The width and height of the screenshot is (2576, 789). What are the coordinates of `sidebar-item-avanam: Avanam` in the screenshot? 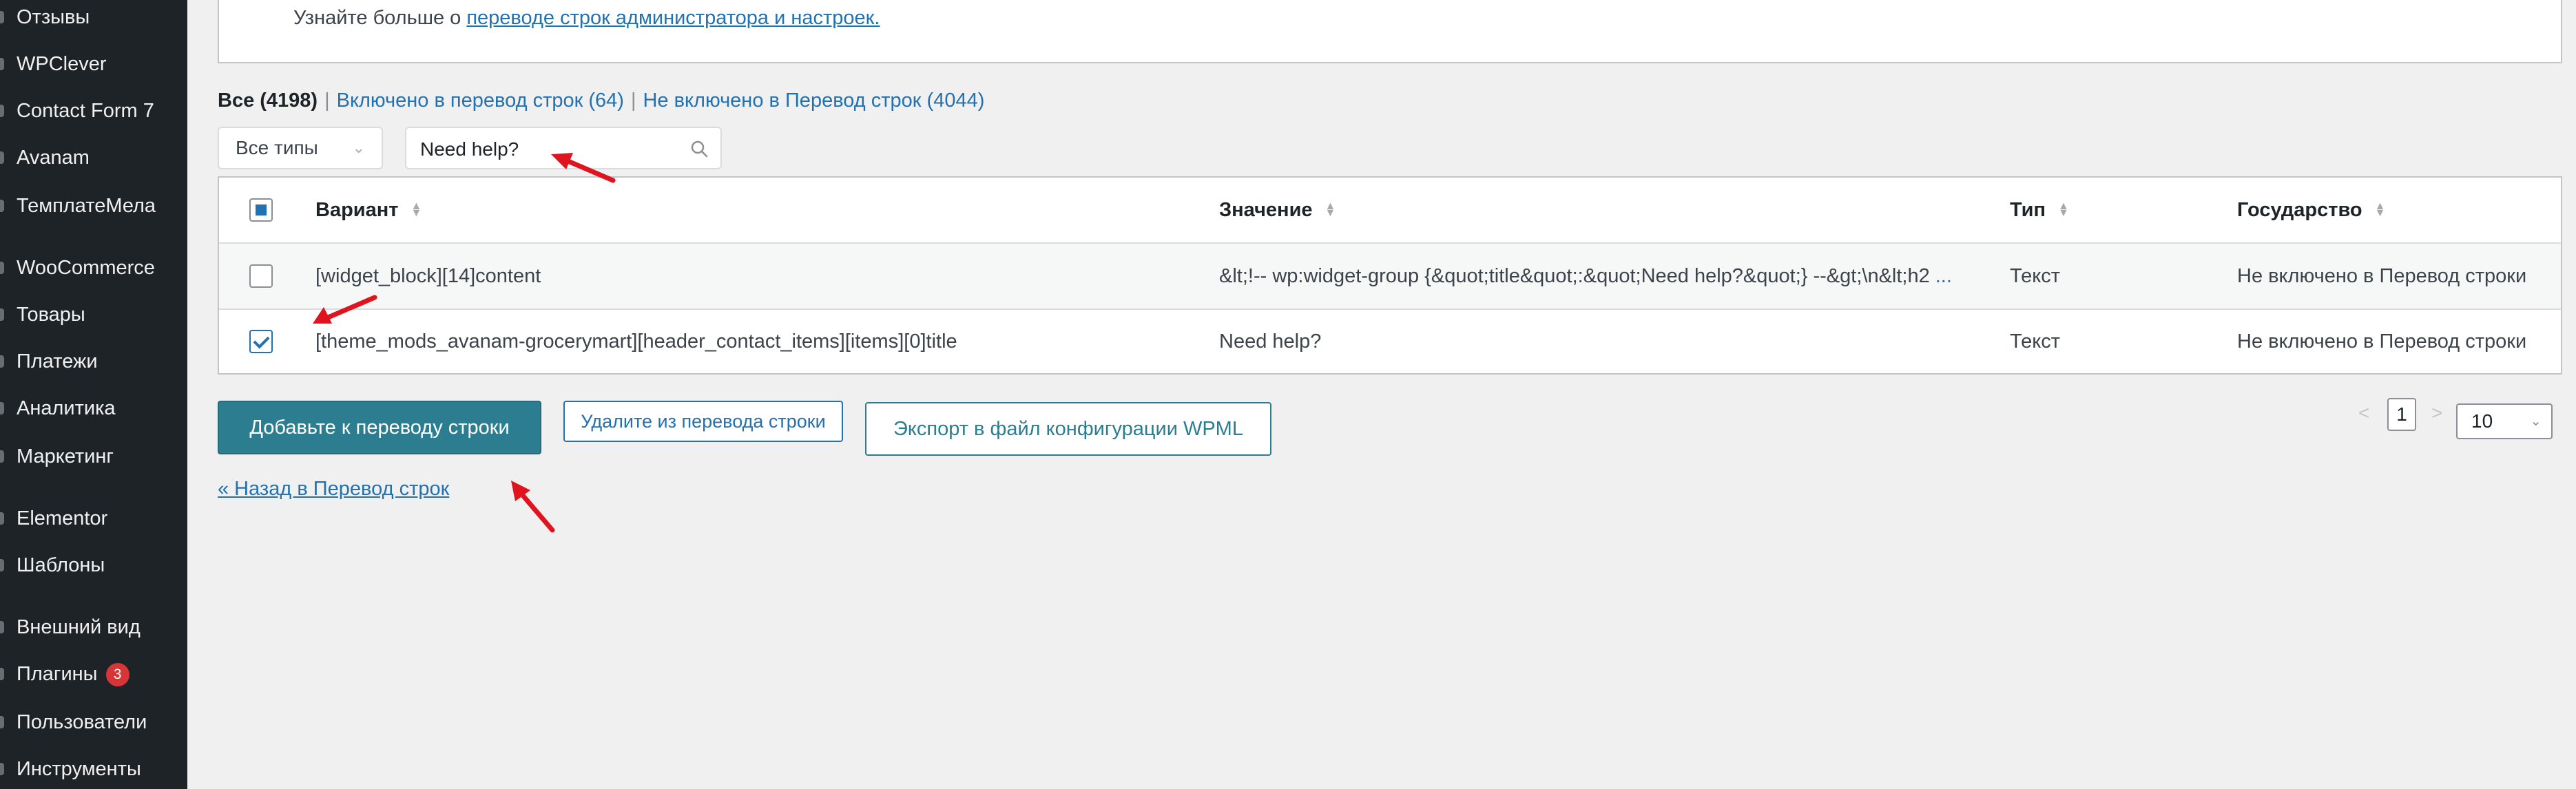 It's located at (93, 157).